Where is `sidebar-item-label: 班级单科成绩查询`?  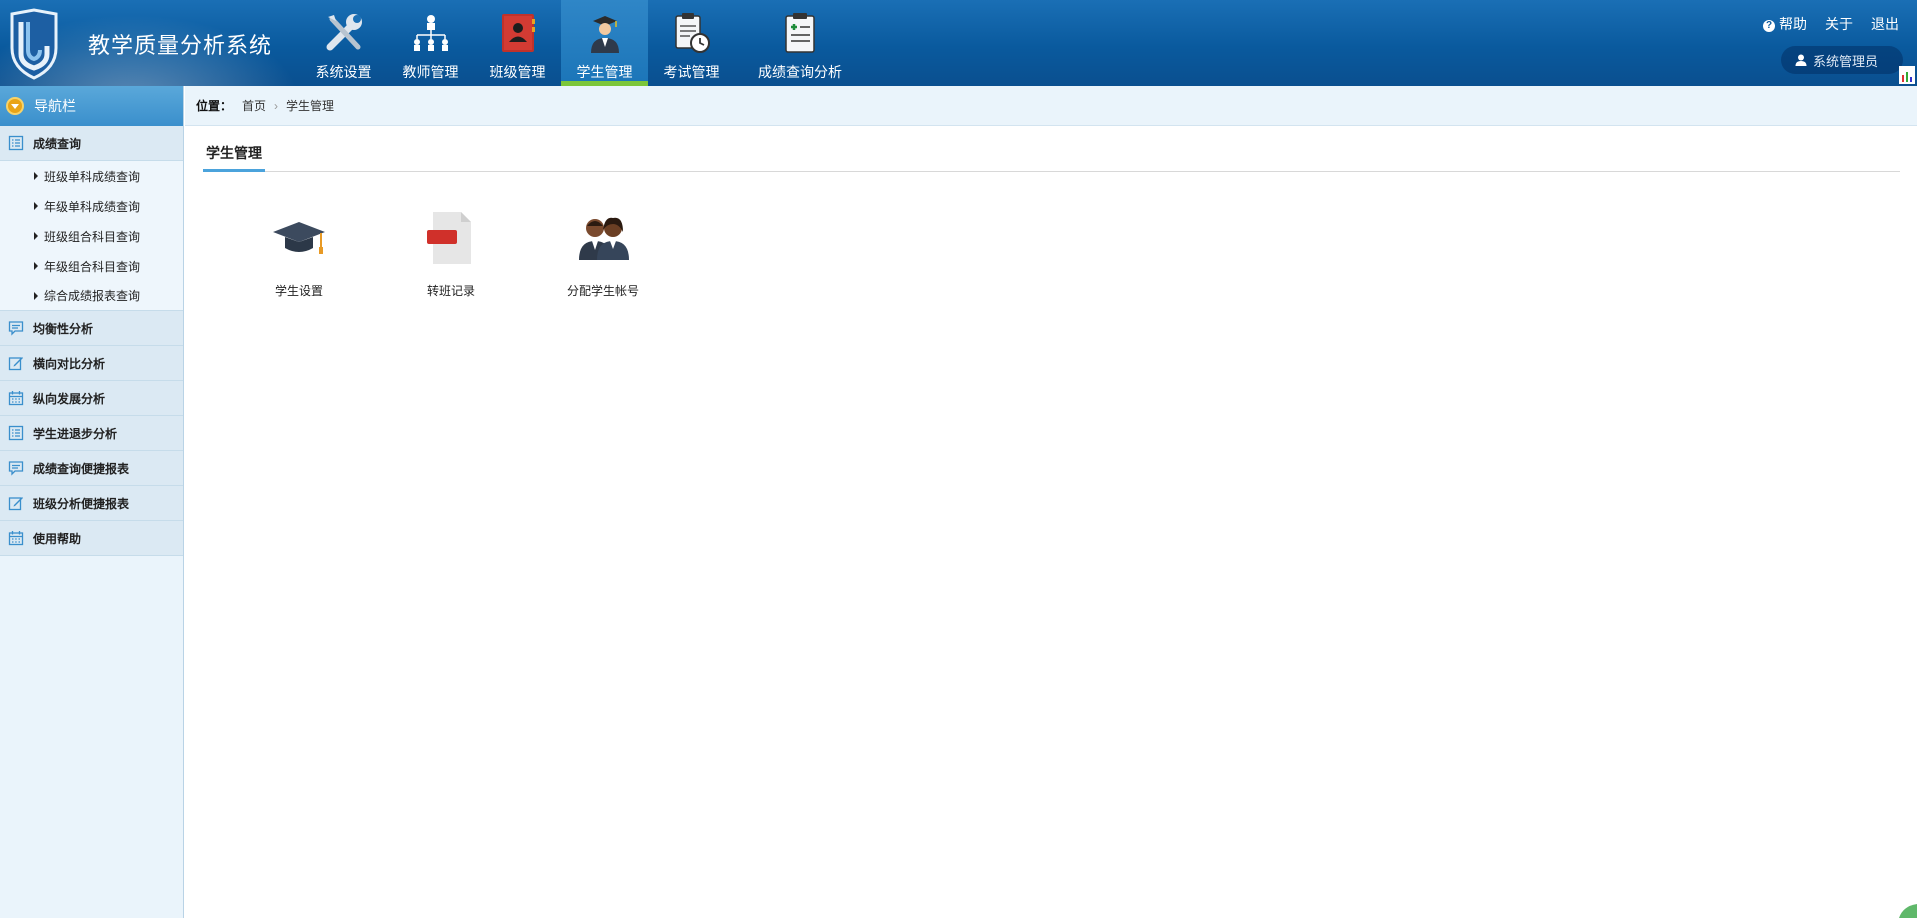
sidebar-item-label: 班级单科成绩查询 is located at coordinates (92, 176).